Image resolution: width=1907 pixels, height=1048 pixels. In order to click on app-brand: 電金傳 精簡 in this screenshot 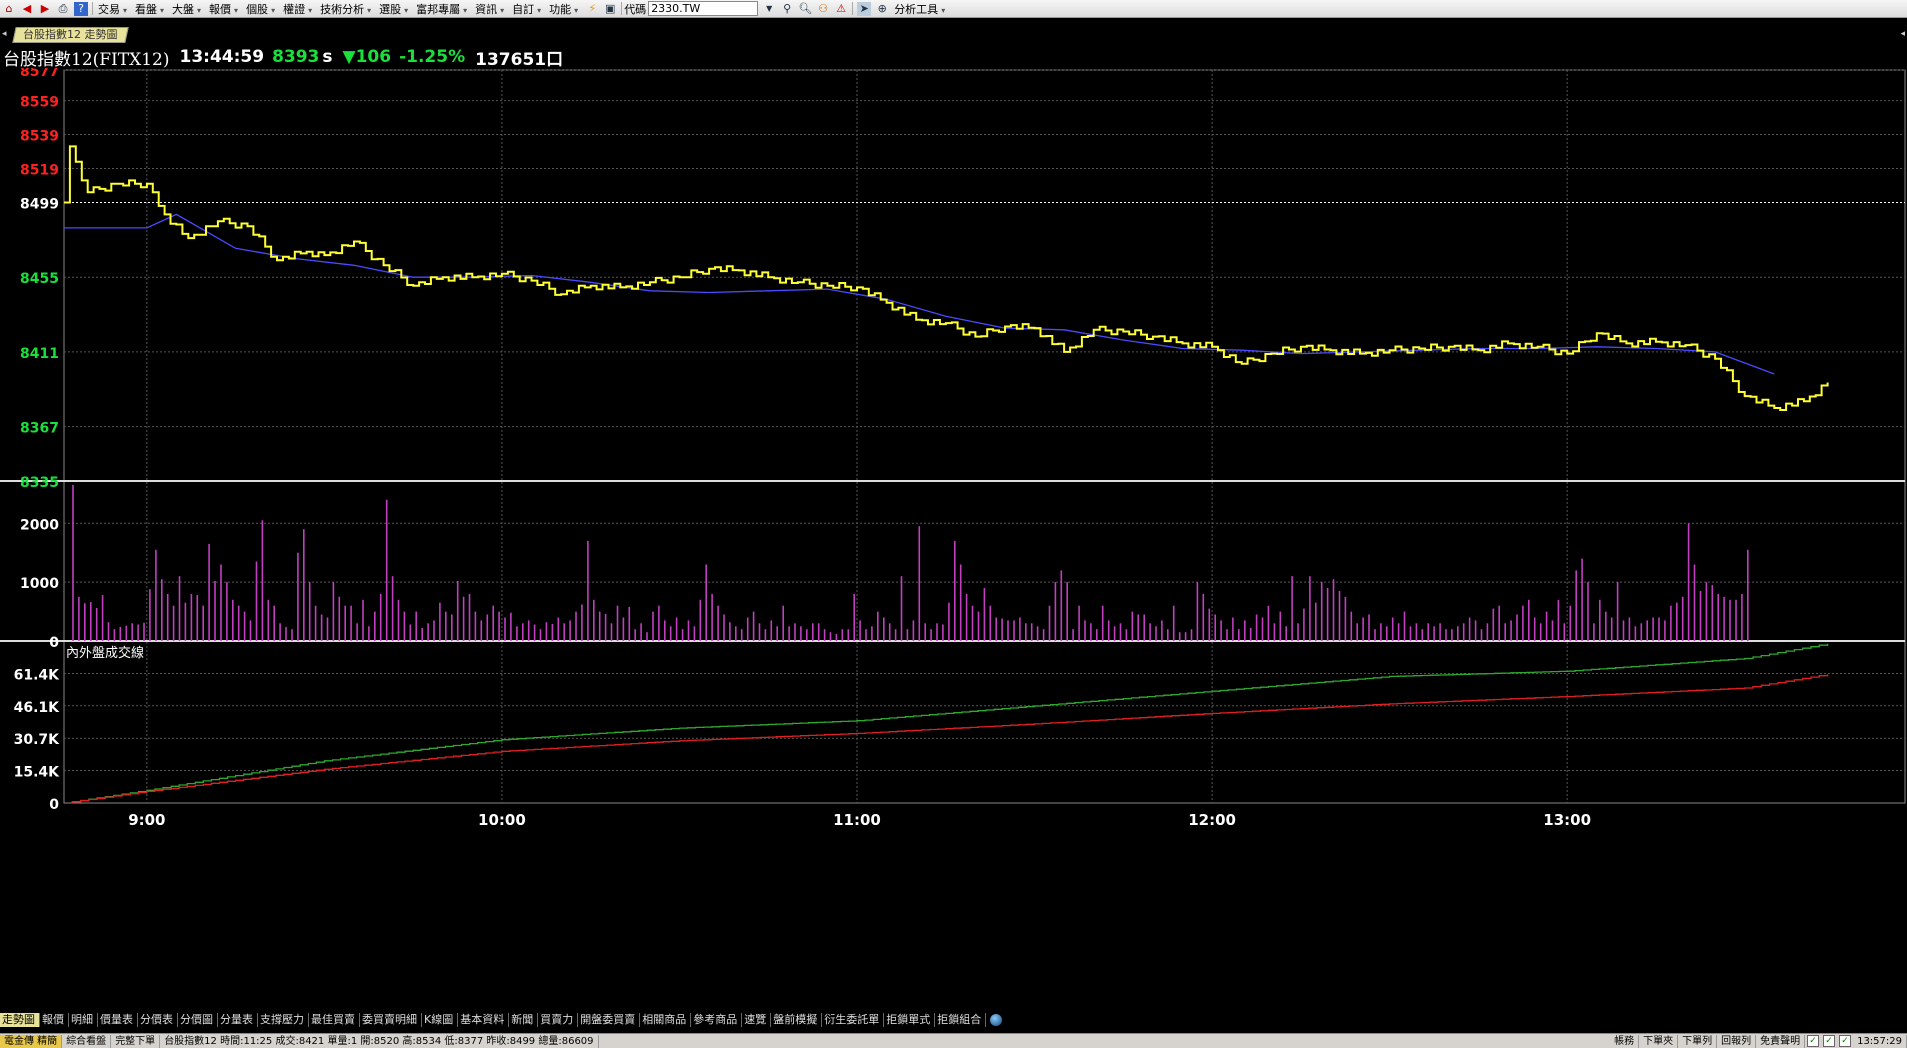, I will do `click(31, 1041)`.